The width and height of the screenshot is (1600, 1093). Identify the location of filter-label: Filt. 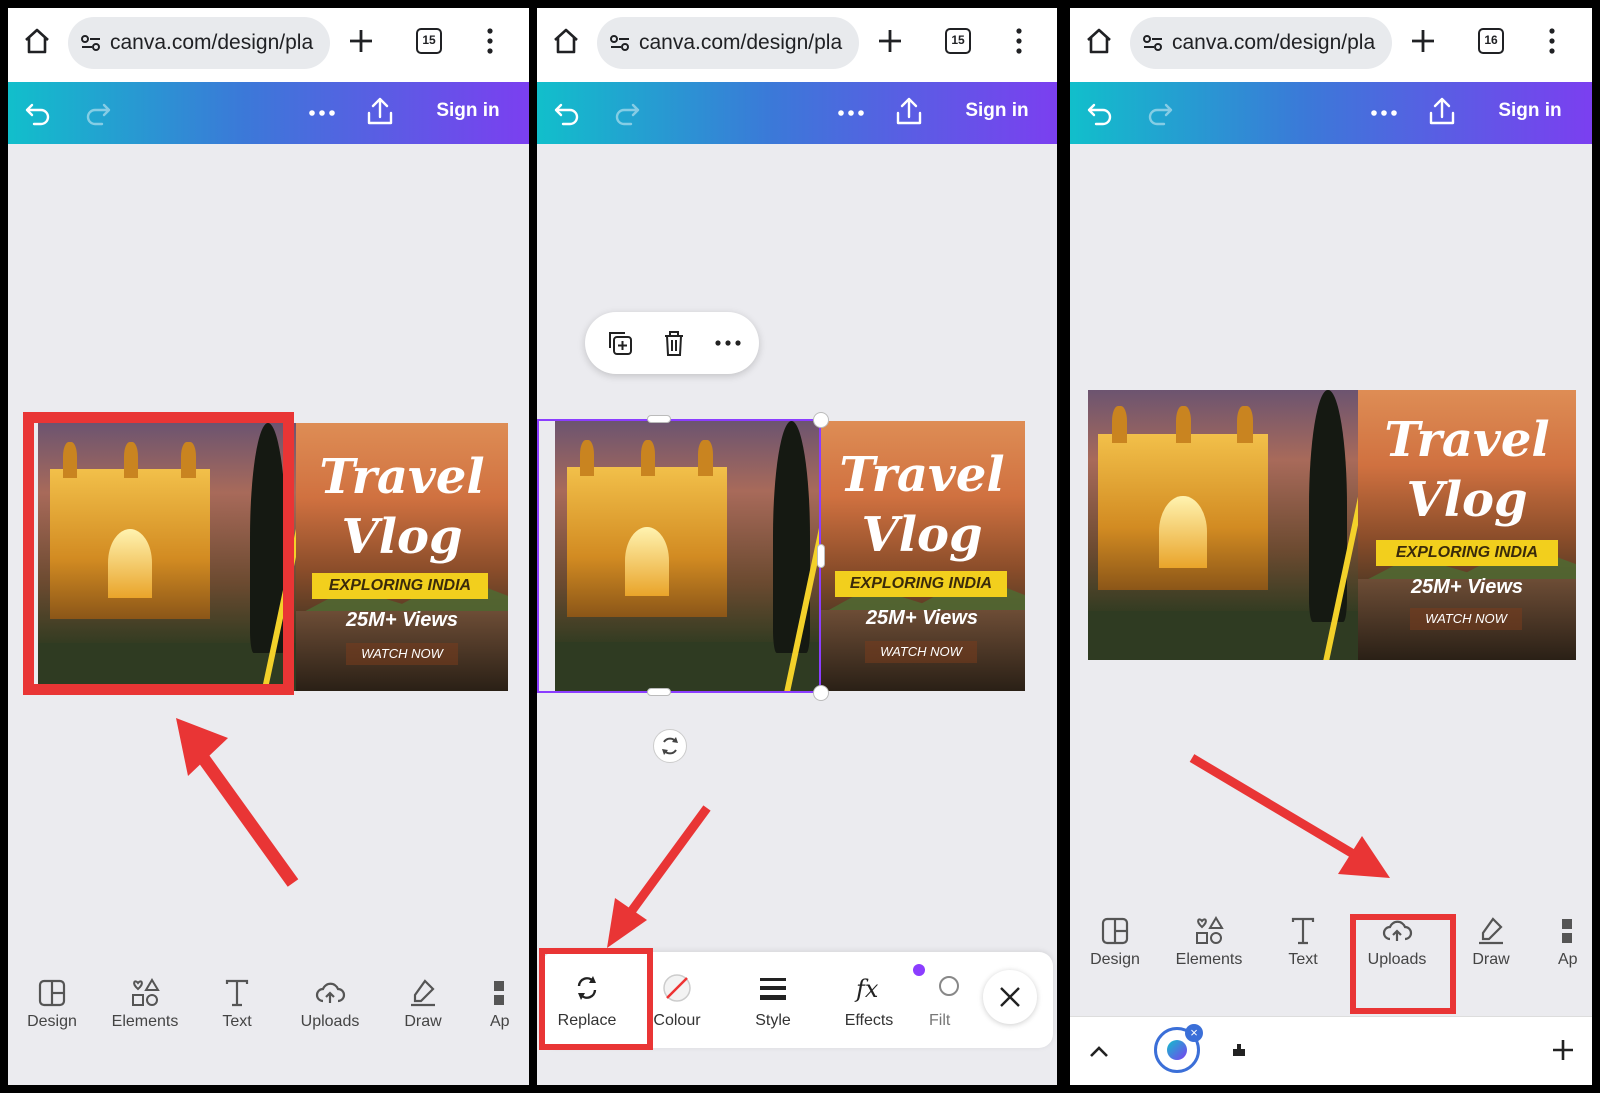
(940, 1020).